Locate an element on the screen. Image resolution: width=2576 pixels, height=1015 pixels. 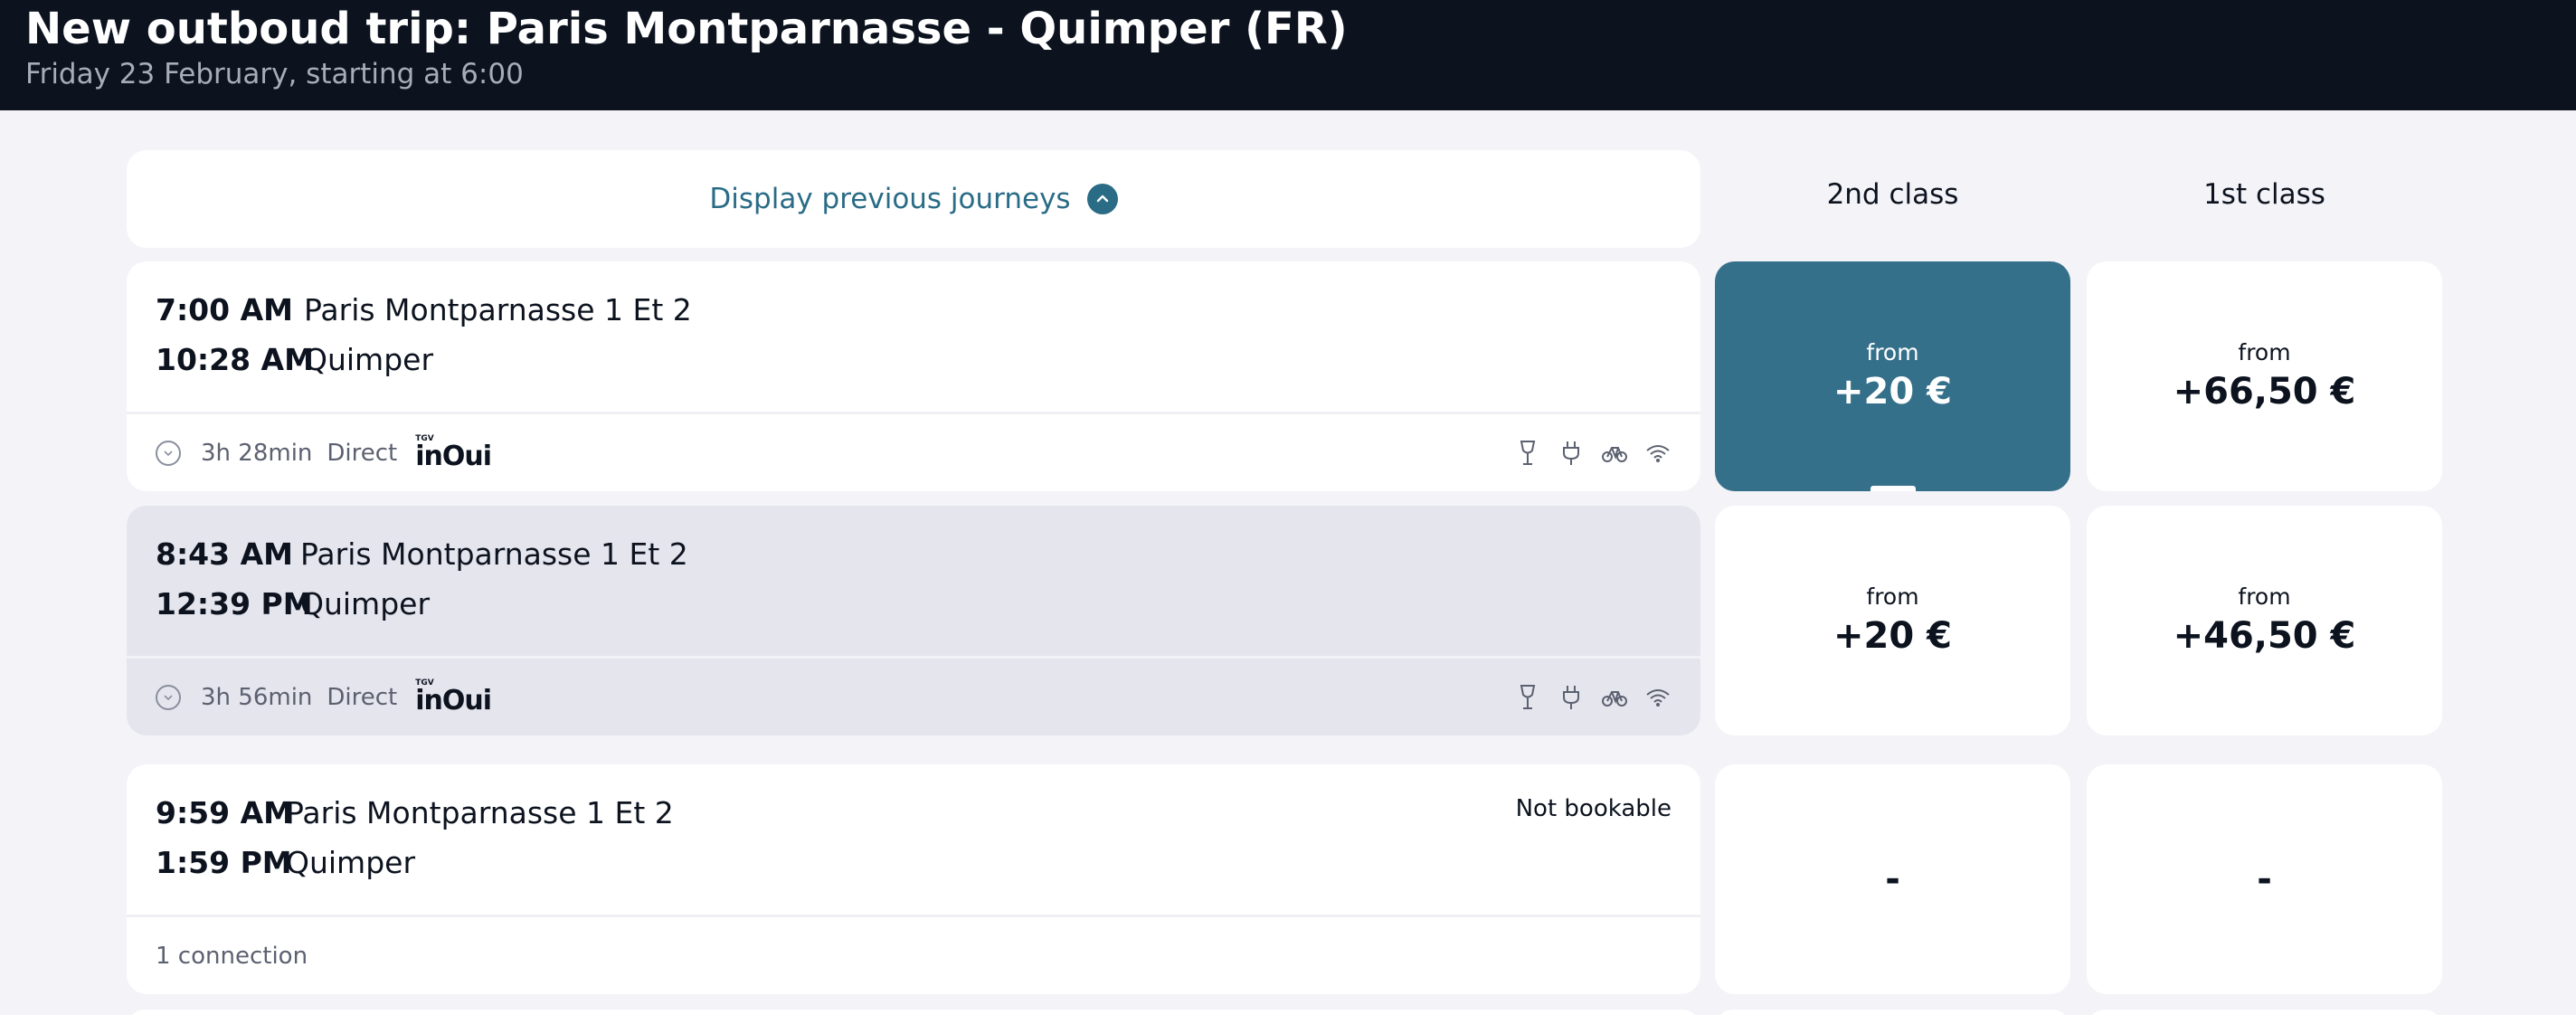
journey-departure: 7:00 AM Paris Montparnasse 1 Et 2 is located at coordinates (424, 309).